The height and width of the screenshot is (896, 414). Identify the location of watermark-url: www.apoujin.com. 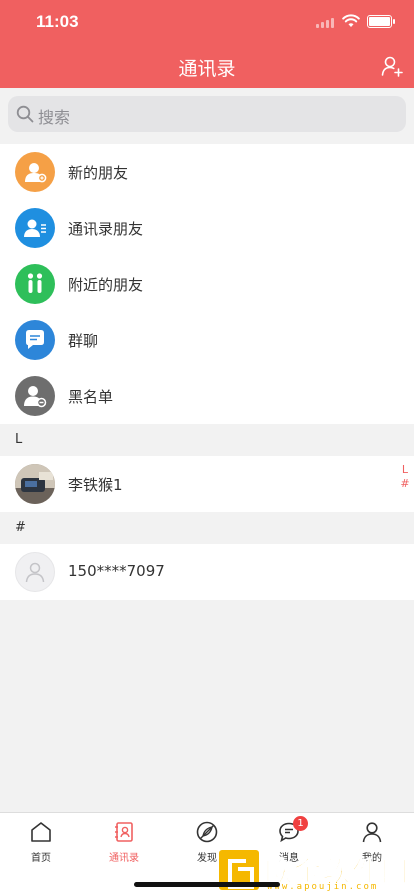
(323, 887).